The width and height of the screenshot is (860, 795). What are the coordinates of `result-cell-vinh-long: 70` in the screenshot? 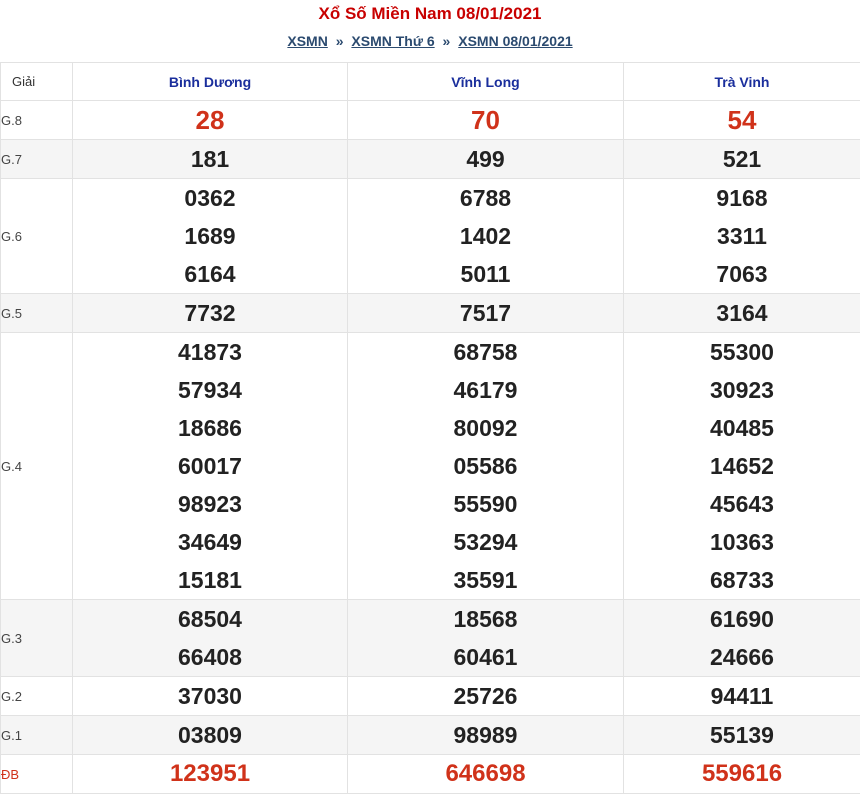 It's located at (485, 120).